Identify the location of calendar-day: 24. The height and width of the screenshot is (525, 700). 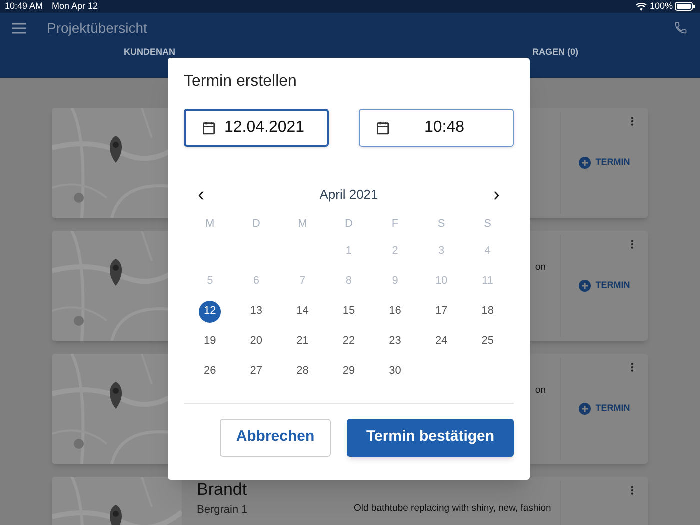
(441, 341).